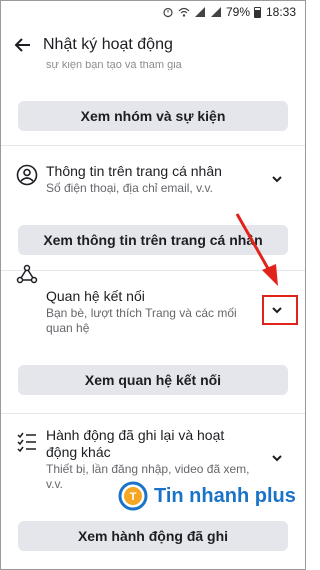  What do you see at coordinates (134, 171) in the screenshot?
I see `profile-section-title: Thông tin trên trang cá nhân` at bounding box center [134, 171].